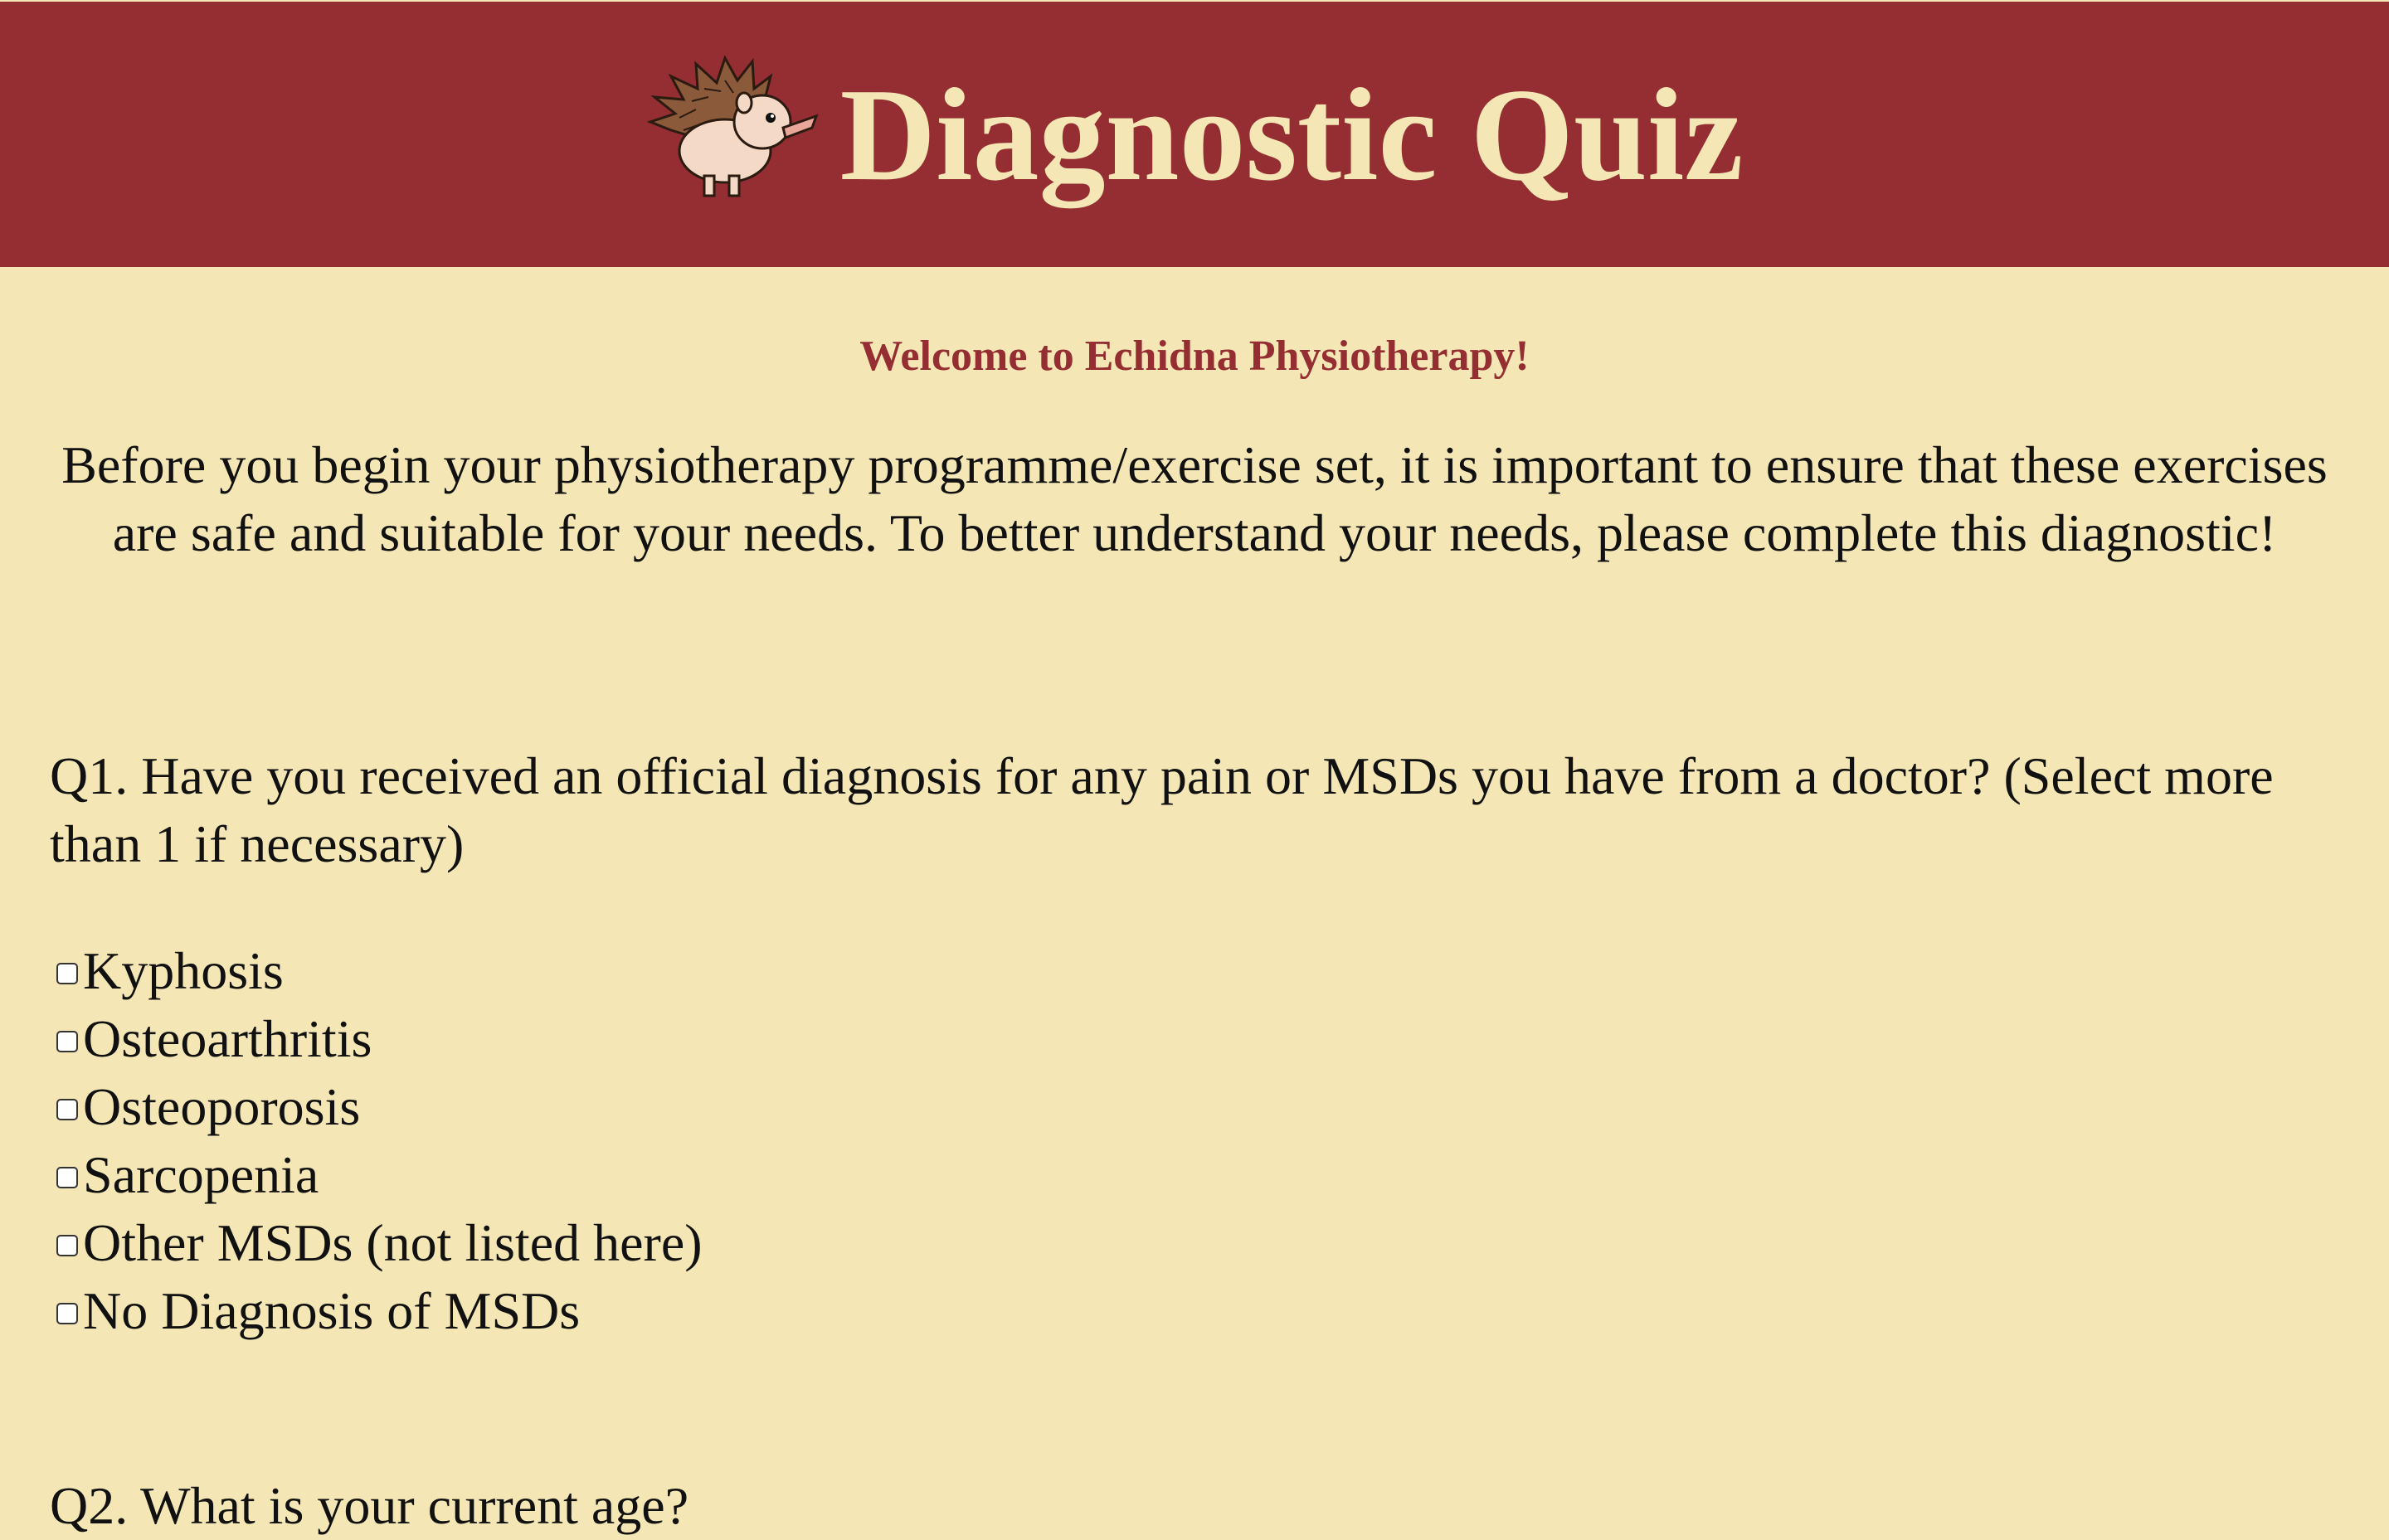 Image resolution: width=2389 pixels, height=1540 pixels. What do you see at coordinates (879, 1107) in the screenshot?
I see `option-osteoporosis: Osteoporosis` at bounding box center [879, 1107].